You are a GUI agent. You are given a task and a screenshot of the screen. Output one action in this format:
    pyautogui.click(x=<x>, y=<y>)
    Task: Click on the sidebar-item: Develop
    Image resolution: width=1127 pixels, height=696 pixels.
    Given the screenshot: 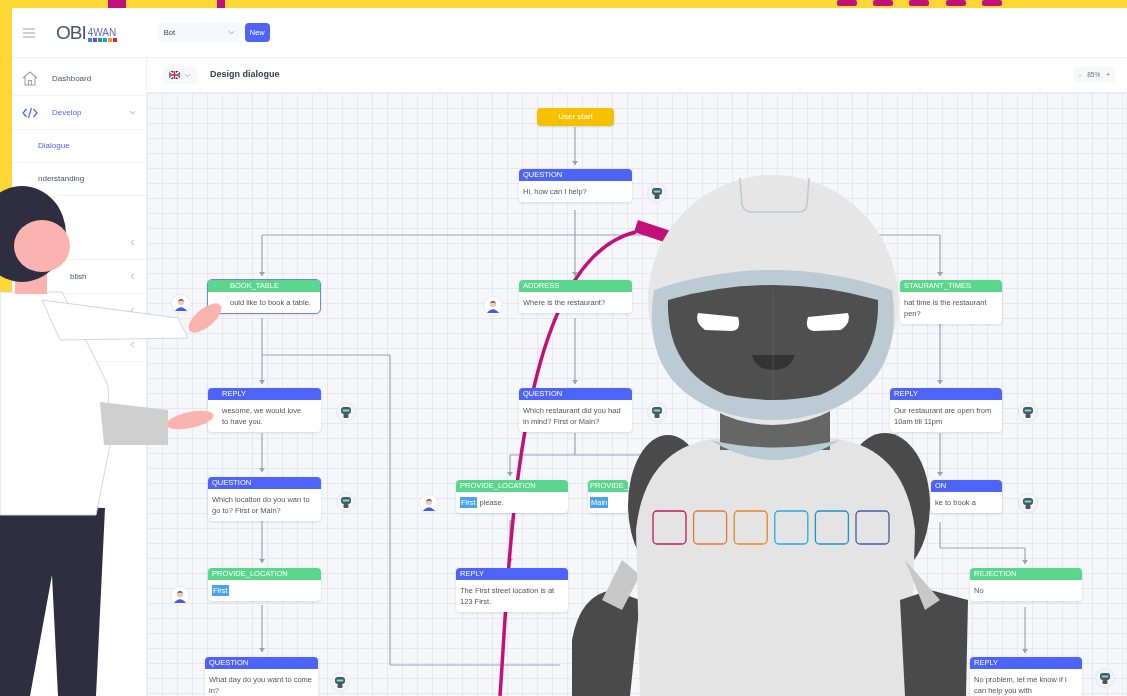 What is the action you would take?
    pyautogui.click(x=79, y=113)
    